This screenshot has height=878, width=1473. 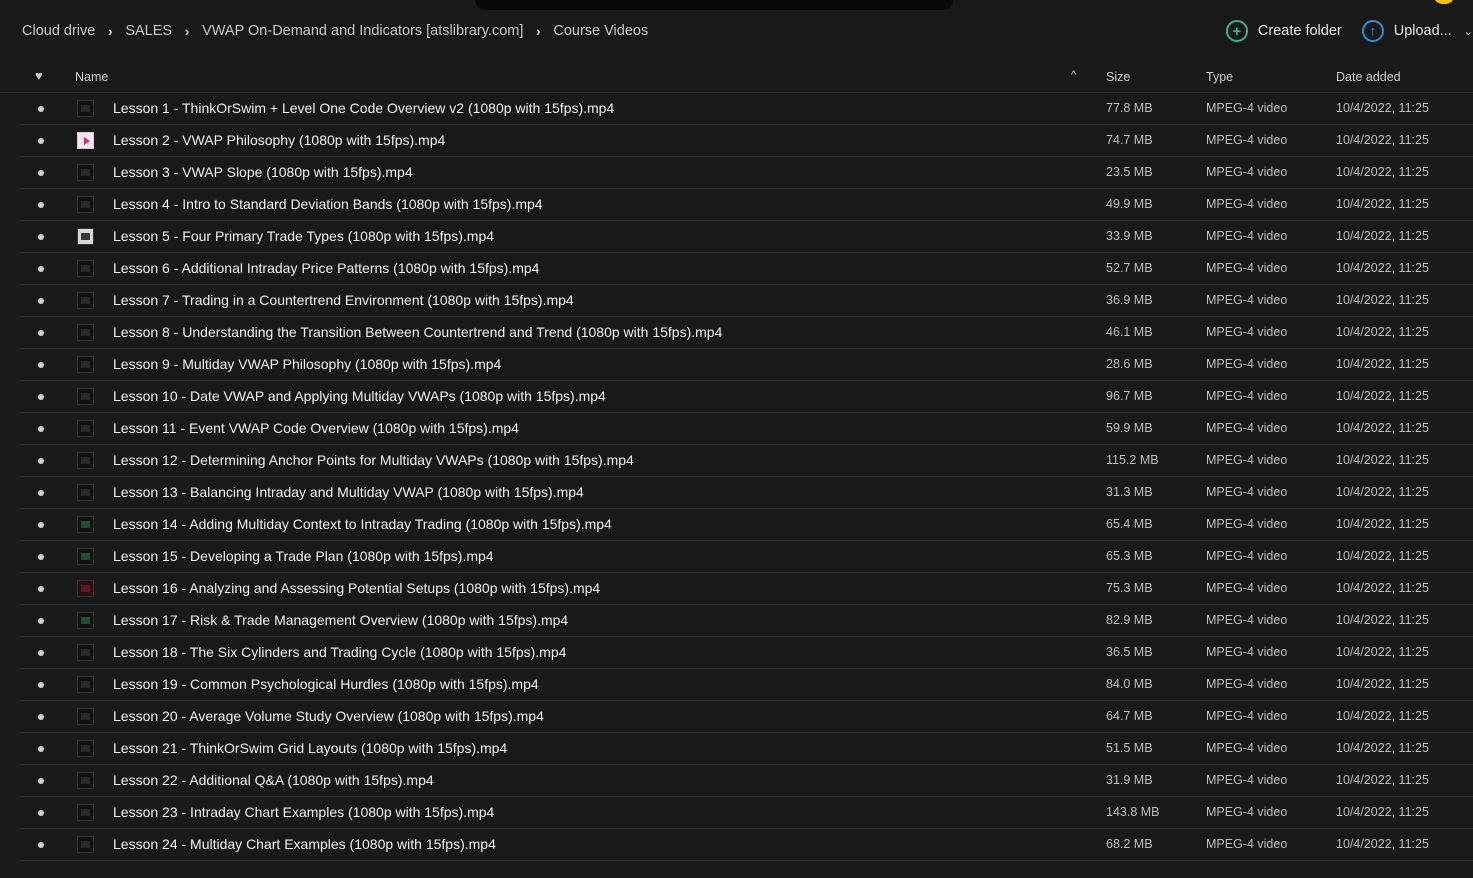 What do you see at coordinates (601, 31) in the screenshot?
I see `breadcrumb-course-videos: Course Videos` at bounding box center [601, 31].